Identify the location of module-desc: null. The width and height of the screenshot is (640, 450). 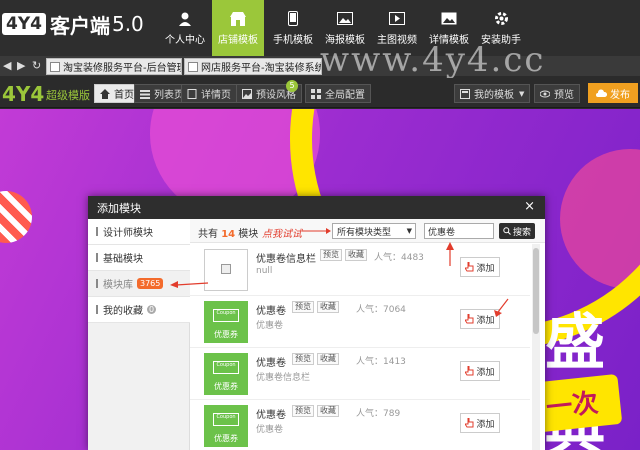
(264, 271).